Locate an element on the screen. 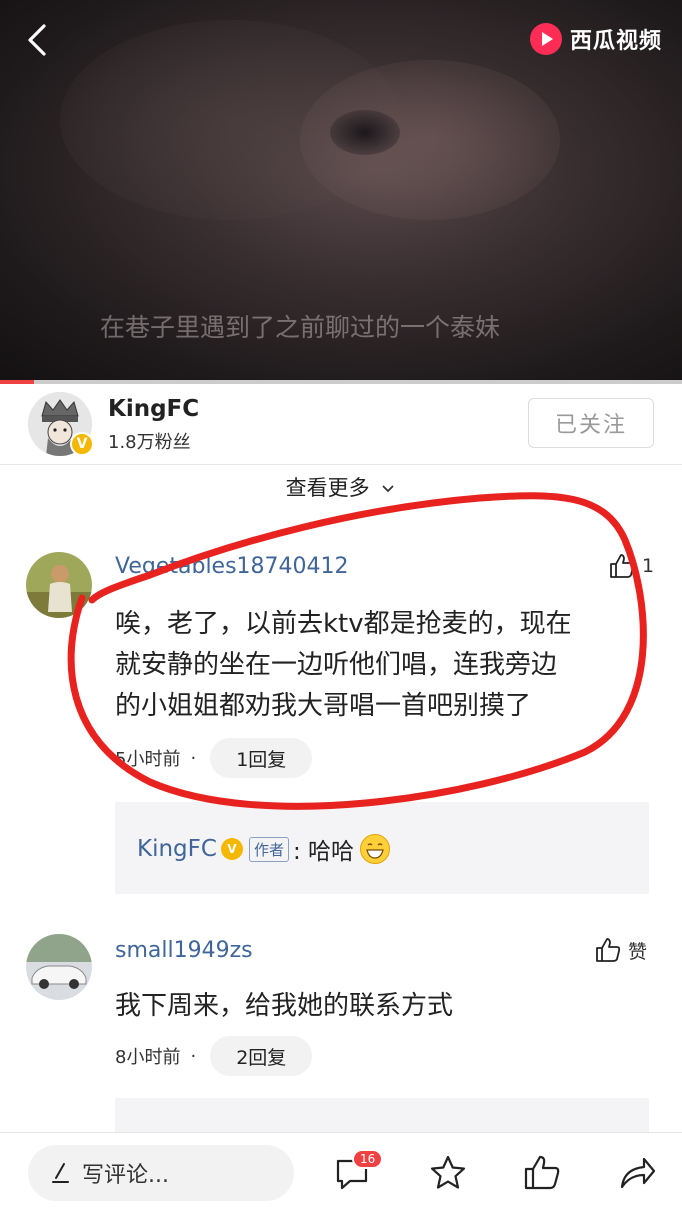 This screenshot has width=682, height=1214. comment-count-badge: 16 is located at coordinates (368, 1159).